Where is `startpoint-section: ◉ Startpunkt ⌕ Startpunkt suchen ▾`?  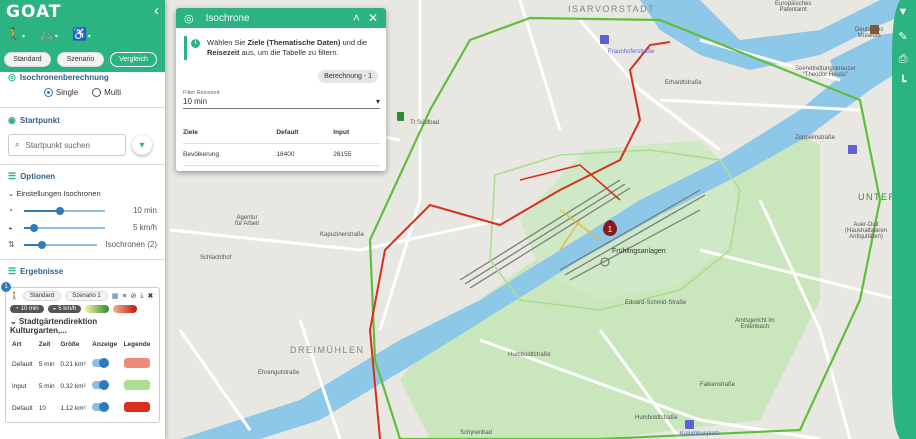
startpoint-section: ◉ Startpunkt ⌕ Startpunkt suchen ▾ is located at coordinates (82, 136).